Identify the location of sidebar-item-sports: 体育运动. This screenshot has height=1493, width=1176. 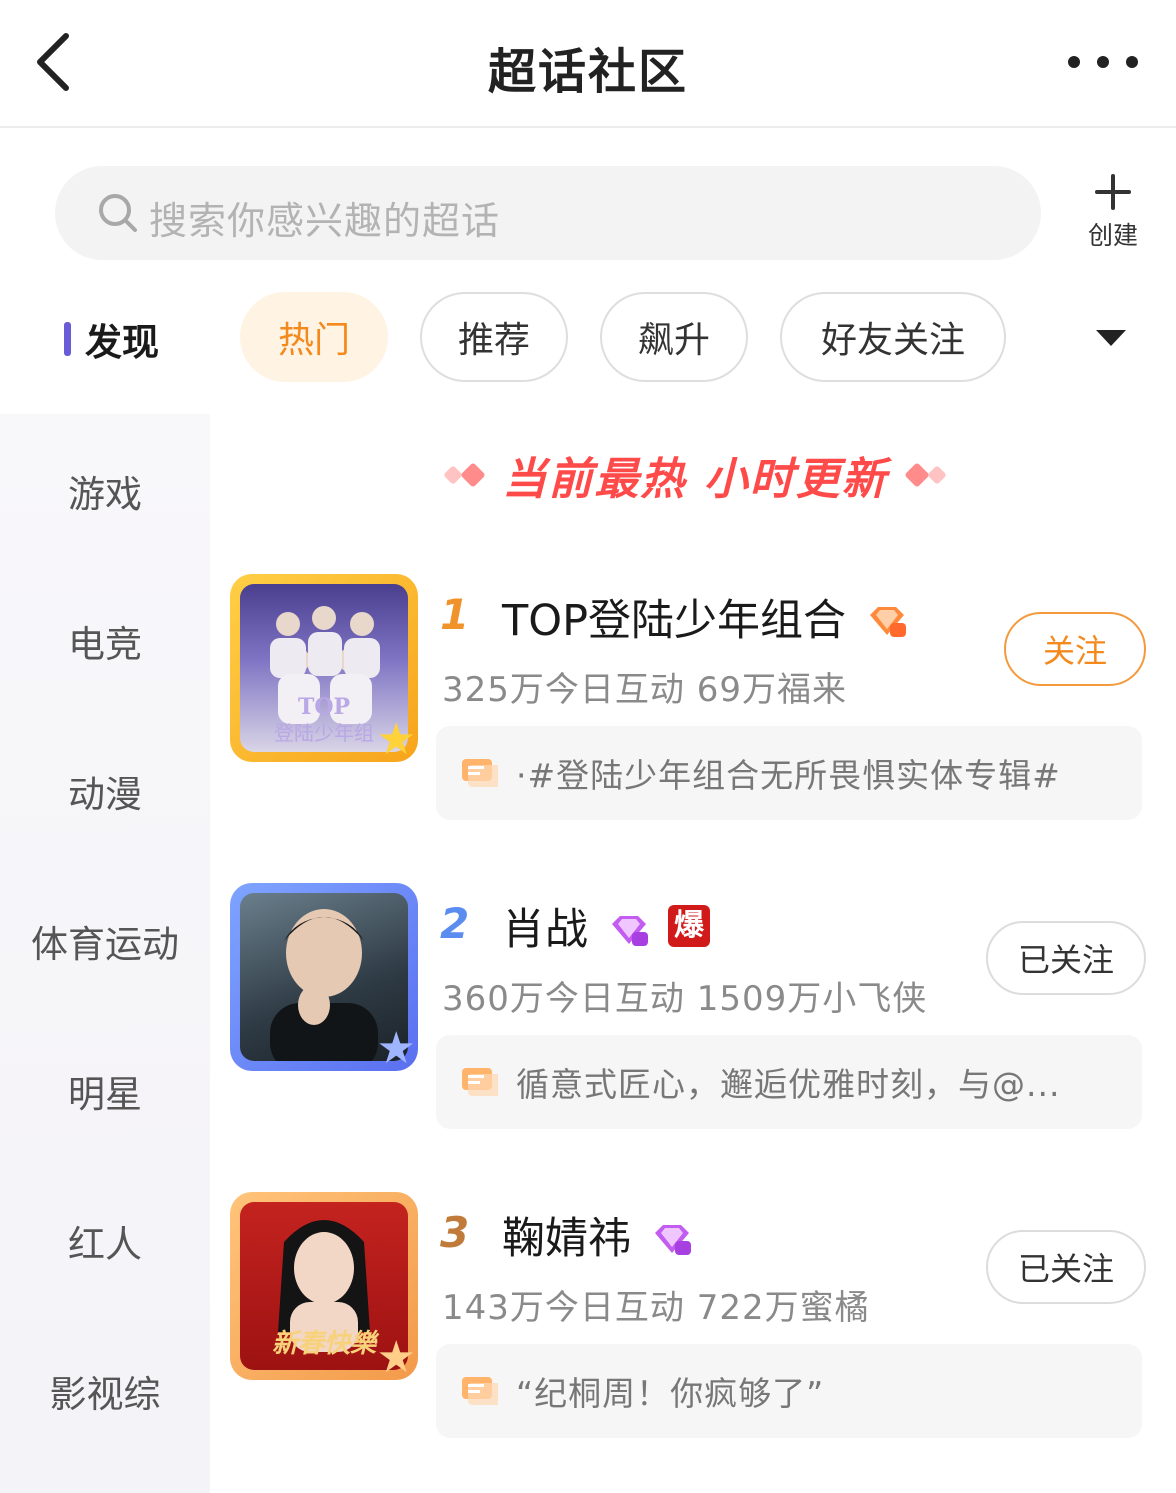
(105, 941).